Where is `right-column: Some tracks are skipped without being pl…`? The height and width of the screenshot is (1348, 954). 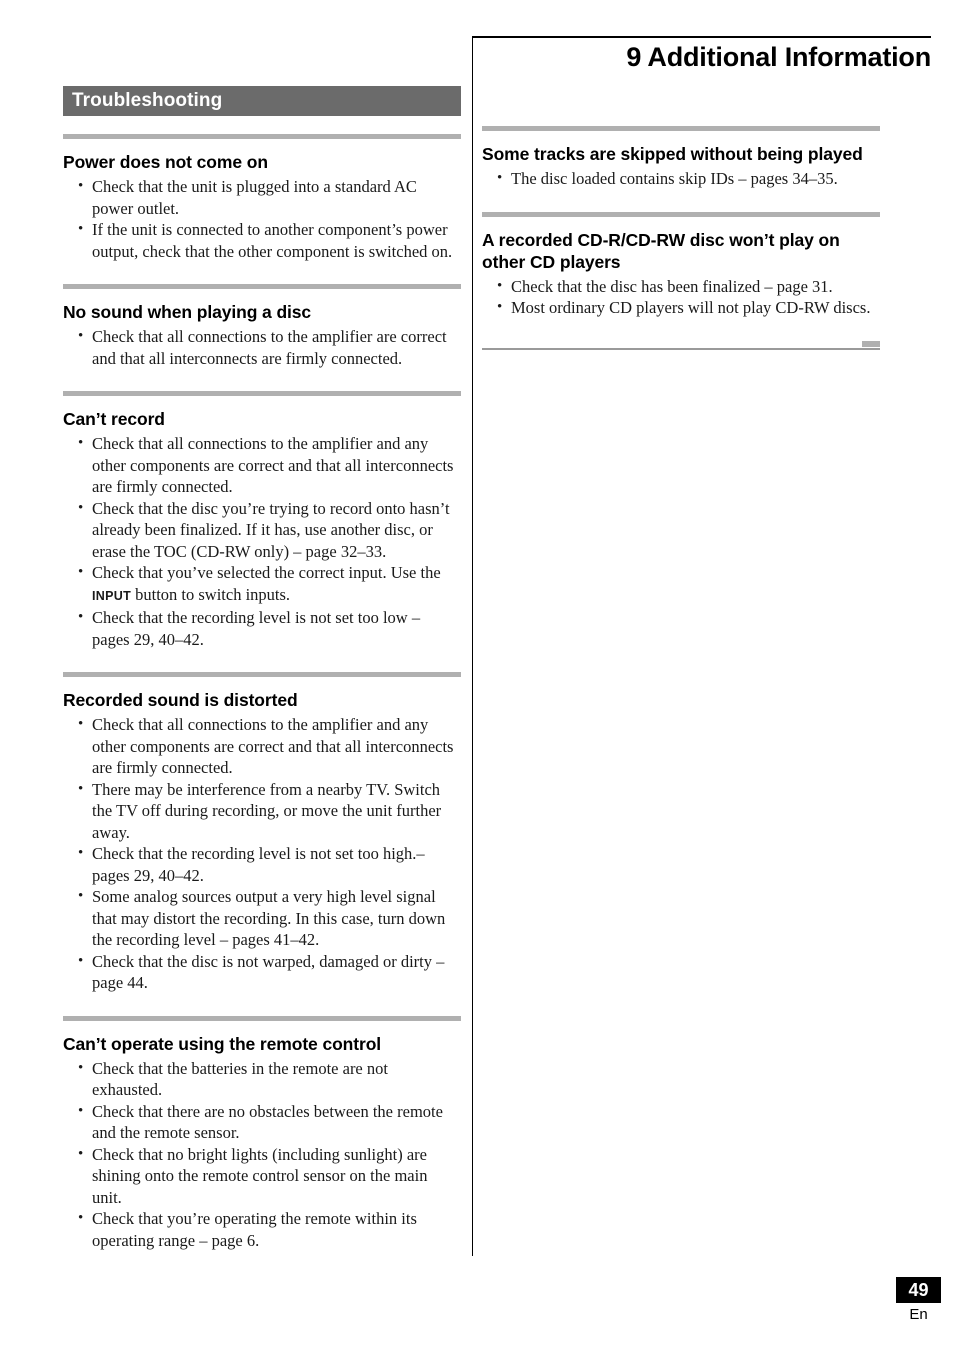
right-column: Some tracks are skipped without being pl… is located at coordinates (681, 193).